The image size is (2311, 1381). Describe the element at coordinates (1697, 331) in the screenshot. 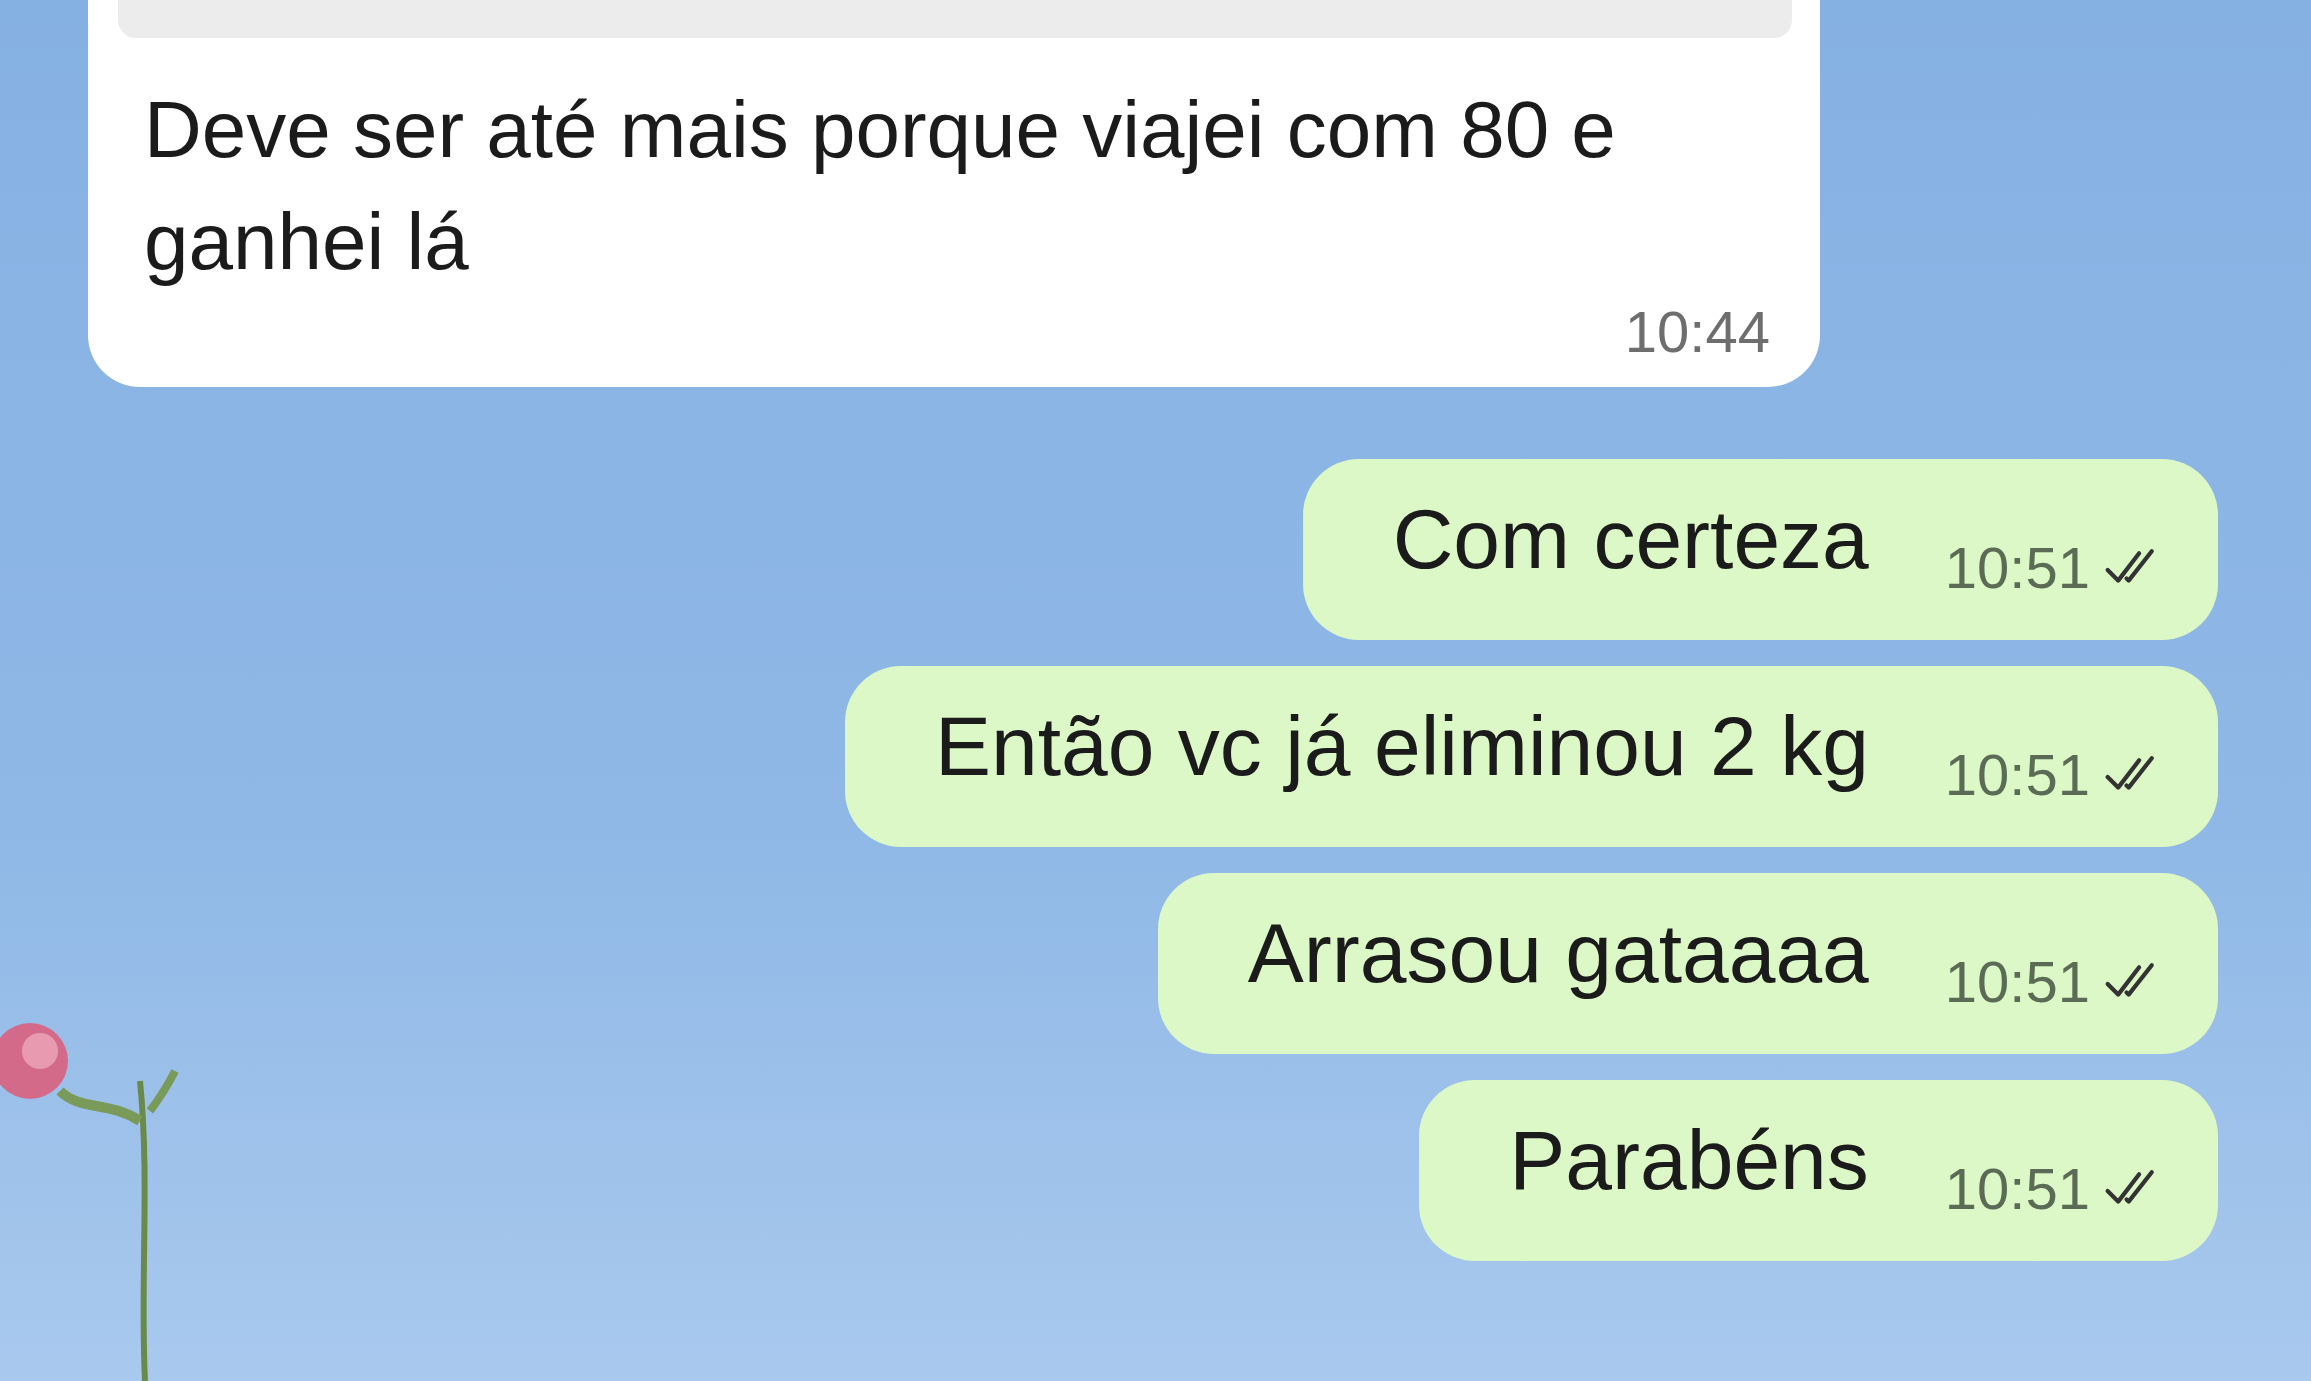

I see `message-time: 10:44` at that location.